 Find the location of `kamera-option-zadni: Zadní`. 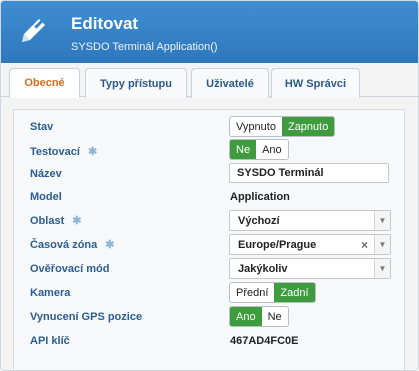

kamera-option-zadni: Zadní is located at coordinates (294, 292).